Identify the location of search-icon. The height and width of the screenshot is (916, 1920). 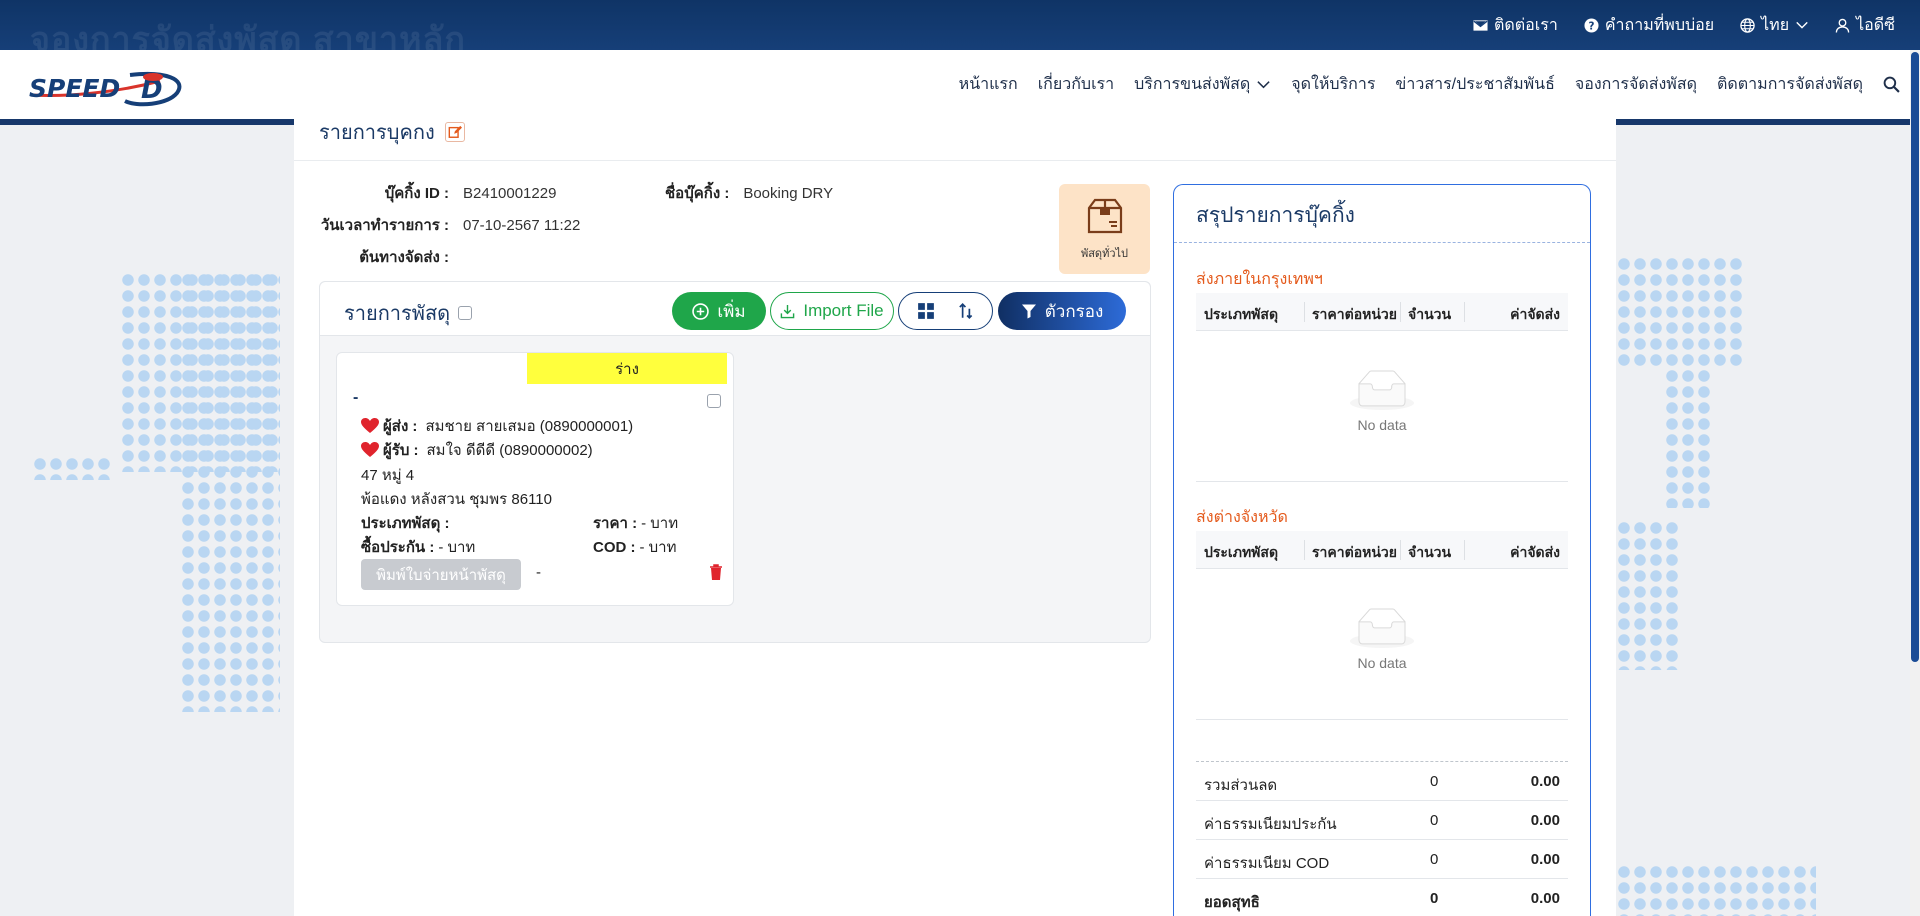
(1891, 84).